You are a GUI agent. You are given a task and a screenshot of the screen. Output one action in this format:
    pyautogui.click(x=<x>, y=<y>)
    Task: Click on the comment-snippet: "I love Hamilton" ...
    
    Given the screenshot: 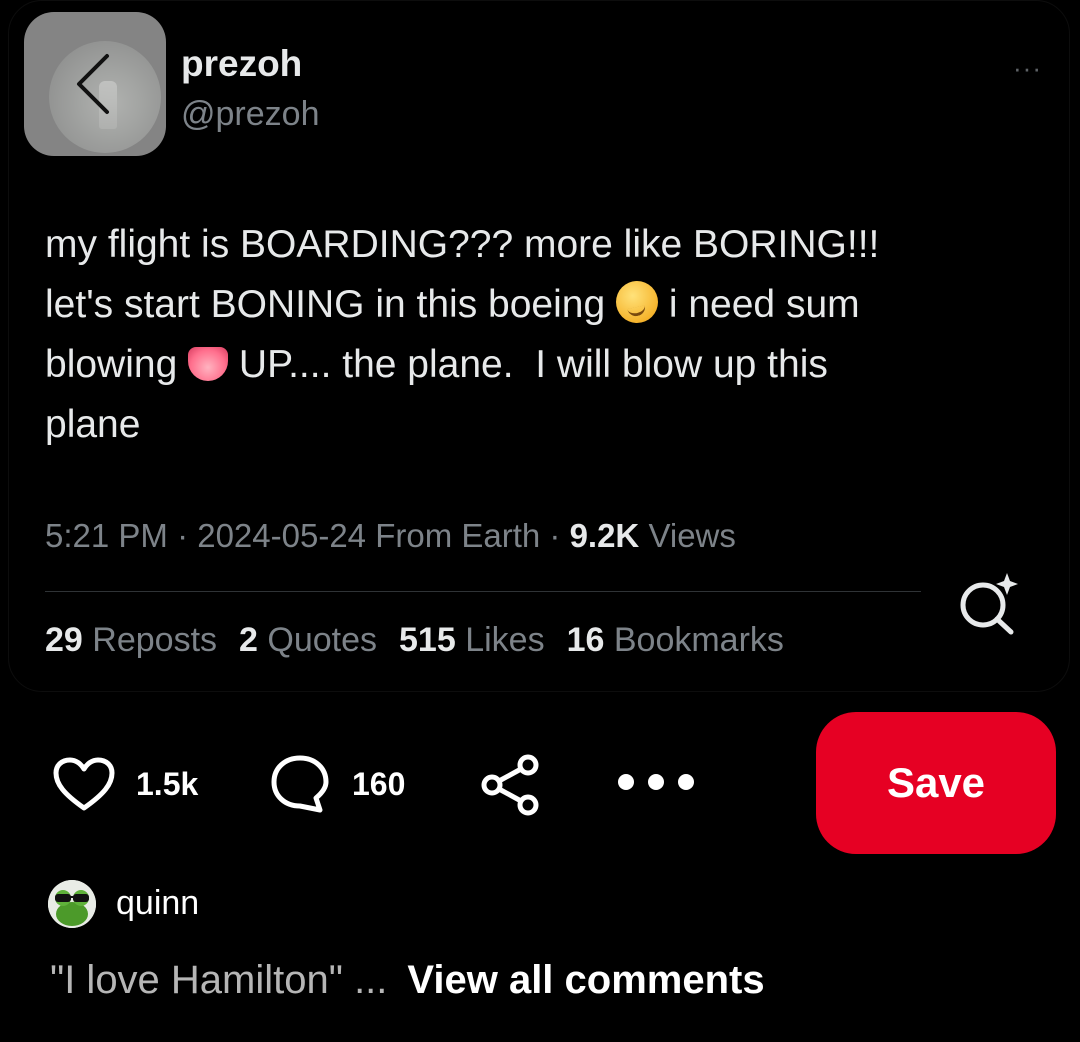 What is the action you would take?
    pyautogui.click(x=218, y=980)
    